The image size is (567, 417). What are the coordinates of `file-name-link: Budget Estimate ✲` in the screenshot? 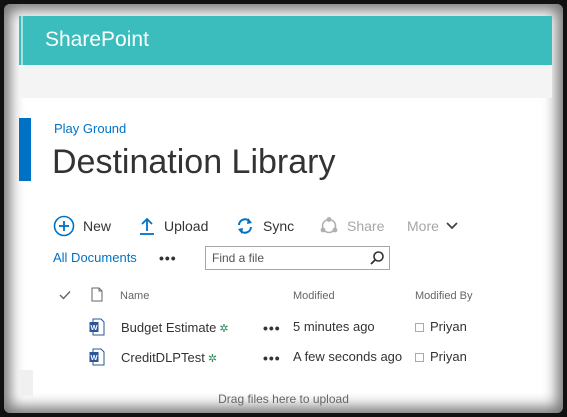 It's located at (175, 327).